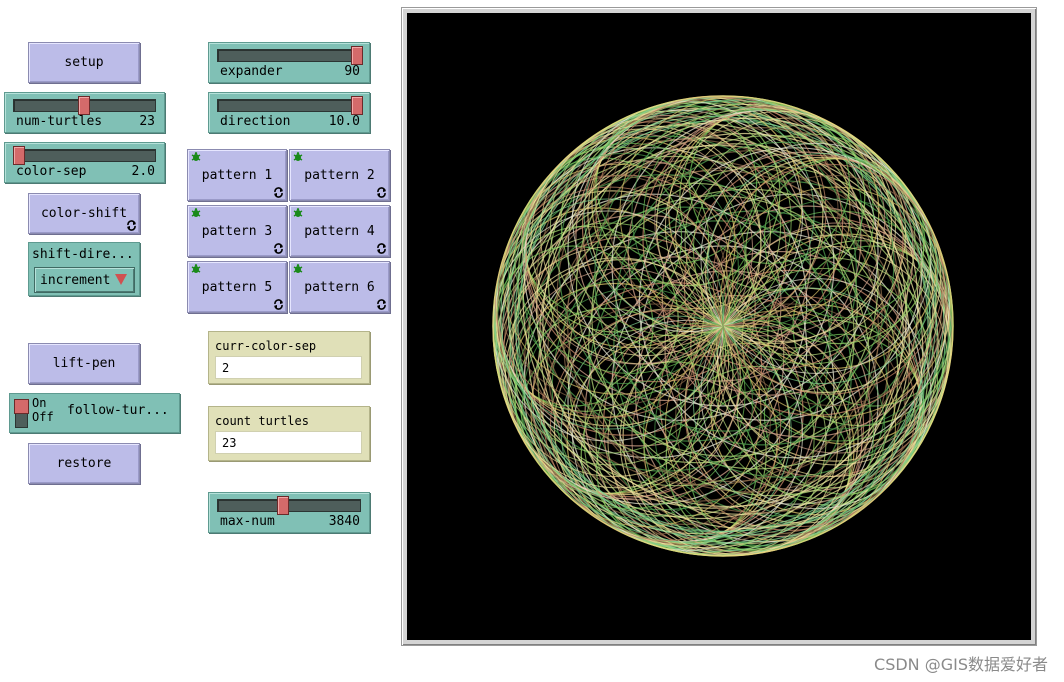  What do you see at coordinates (288, 442) in the screenshot?
I see `monitor-value: 23` at bounding box center [288, 442].